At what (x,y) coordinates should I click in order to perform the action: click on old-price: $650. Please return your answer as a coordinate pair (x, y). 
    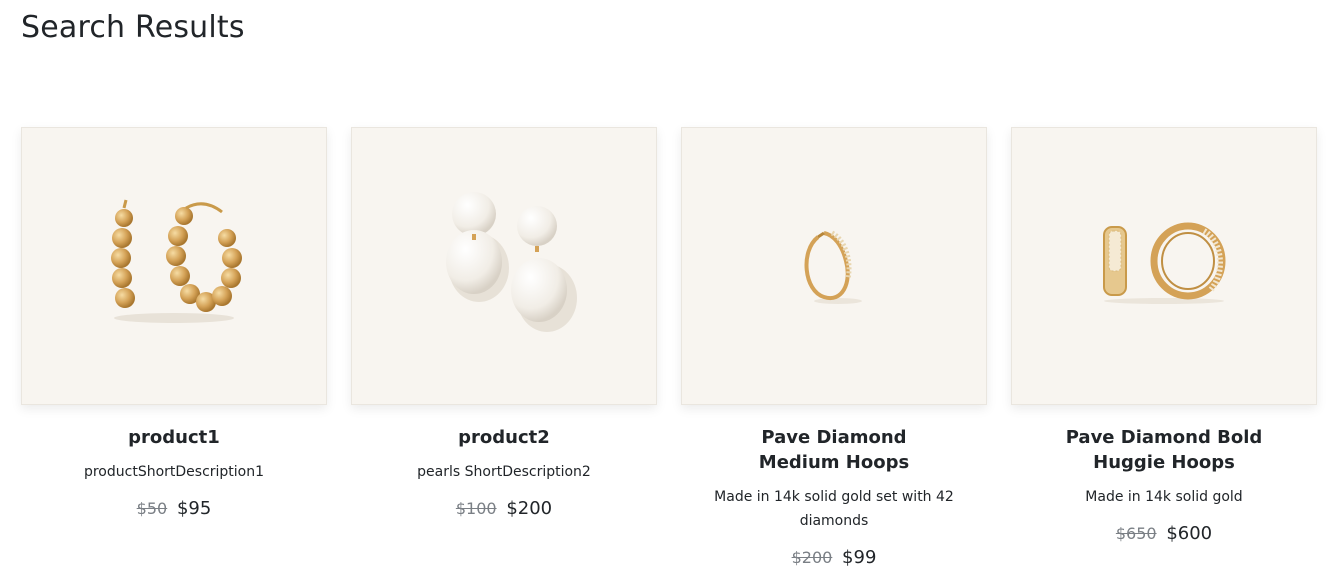
    Looking at the image, I should click on (1136, 533).